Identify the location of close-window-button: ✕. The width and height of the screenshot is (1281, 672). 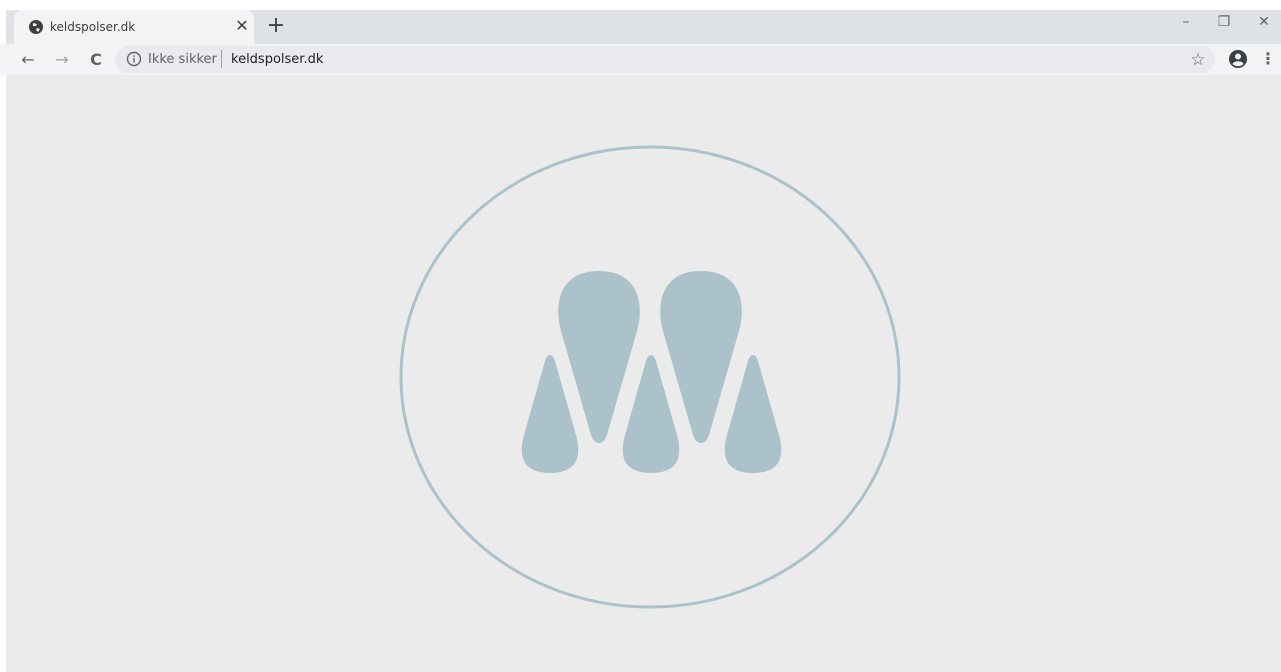
(1264, 22).